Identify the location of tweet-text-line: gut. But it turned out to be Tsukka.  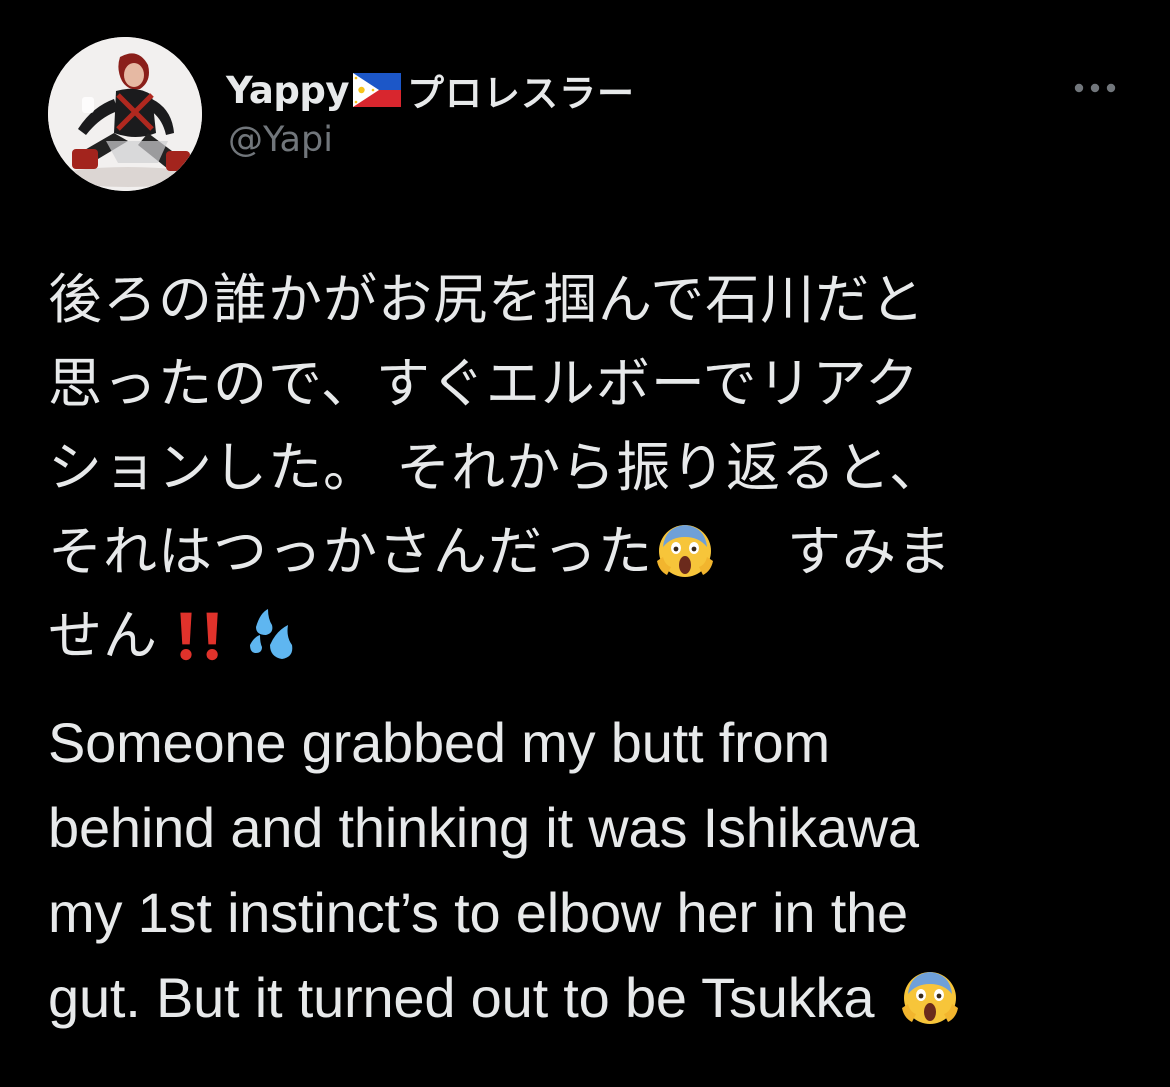
(593, 997).